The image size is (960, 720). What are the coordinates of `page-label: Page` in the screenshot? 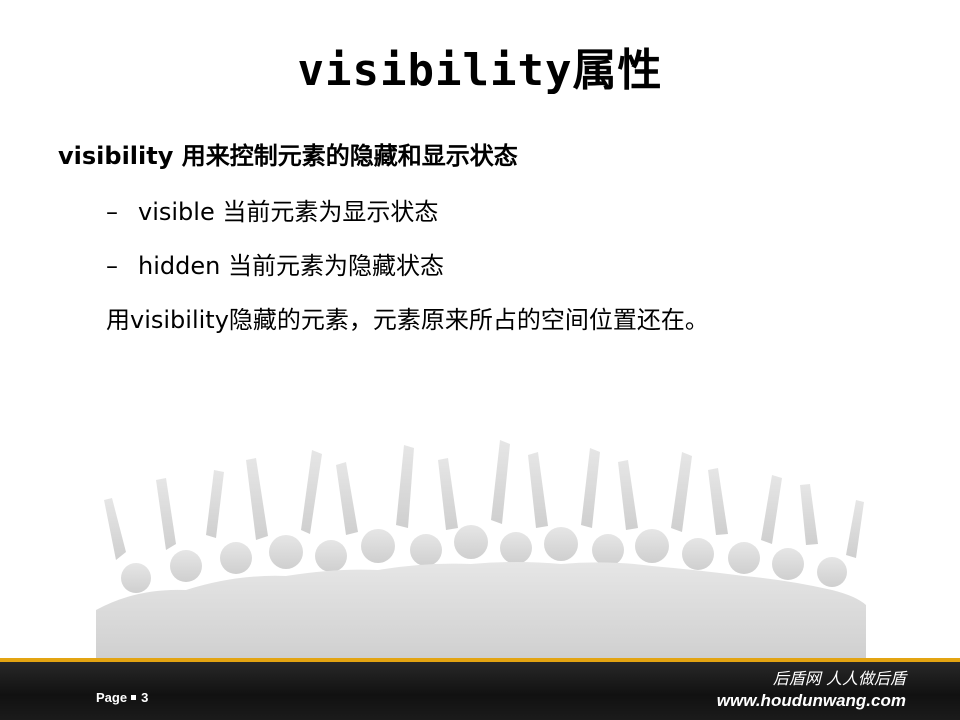 It's located at (112, 697).